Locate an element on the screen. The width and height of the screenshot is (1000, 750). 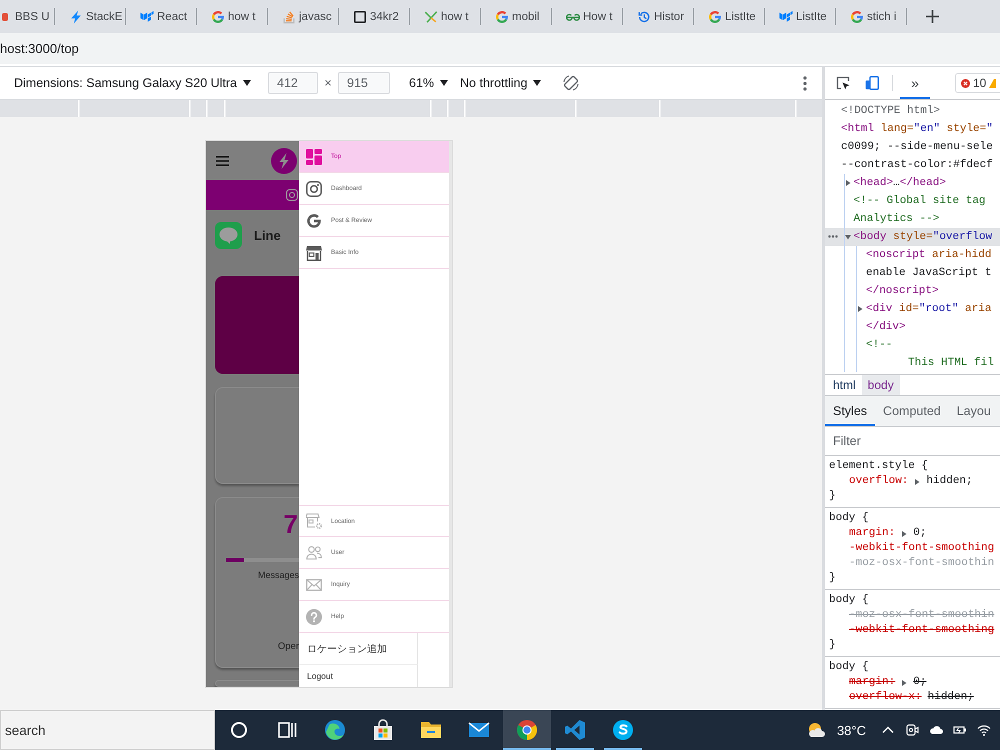
error-icon is located at coordinates (965, 83).